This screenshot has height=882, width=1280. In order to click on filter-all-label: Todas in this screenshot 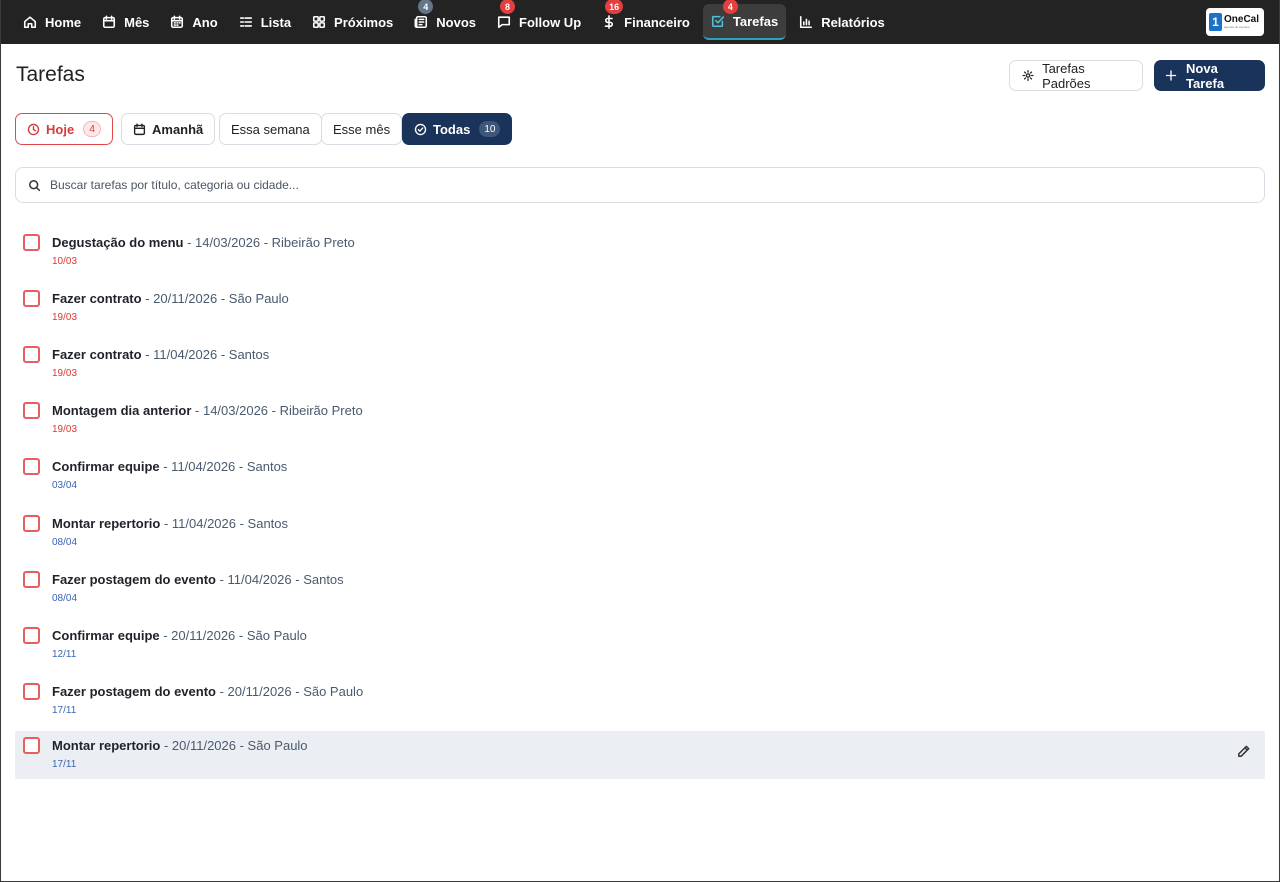, I will do `click(452, 129)`.